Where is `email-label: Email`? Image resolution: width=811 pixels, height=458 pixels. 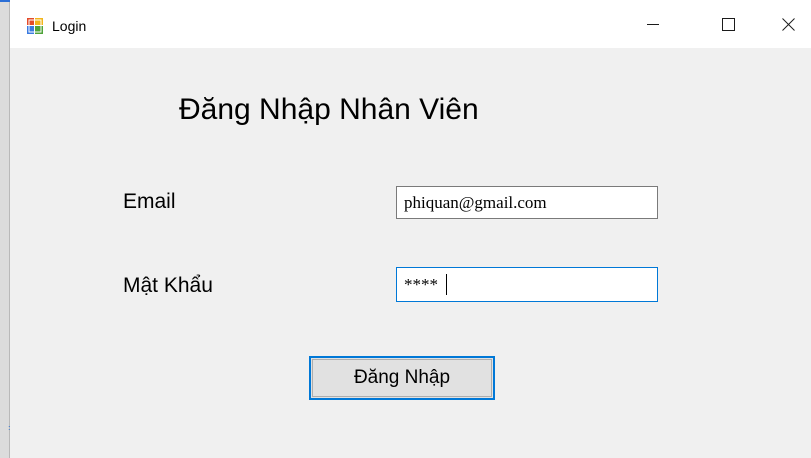 email-label: Email is located at coordinates (149, 201).